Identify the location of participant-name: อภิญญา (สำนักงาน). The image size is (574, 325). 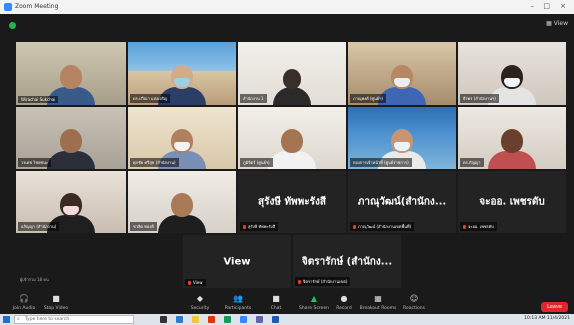
(39, 226).